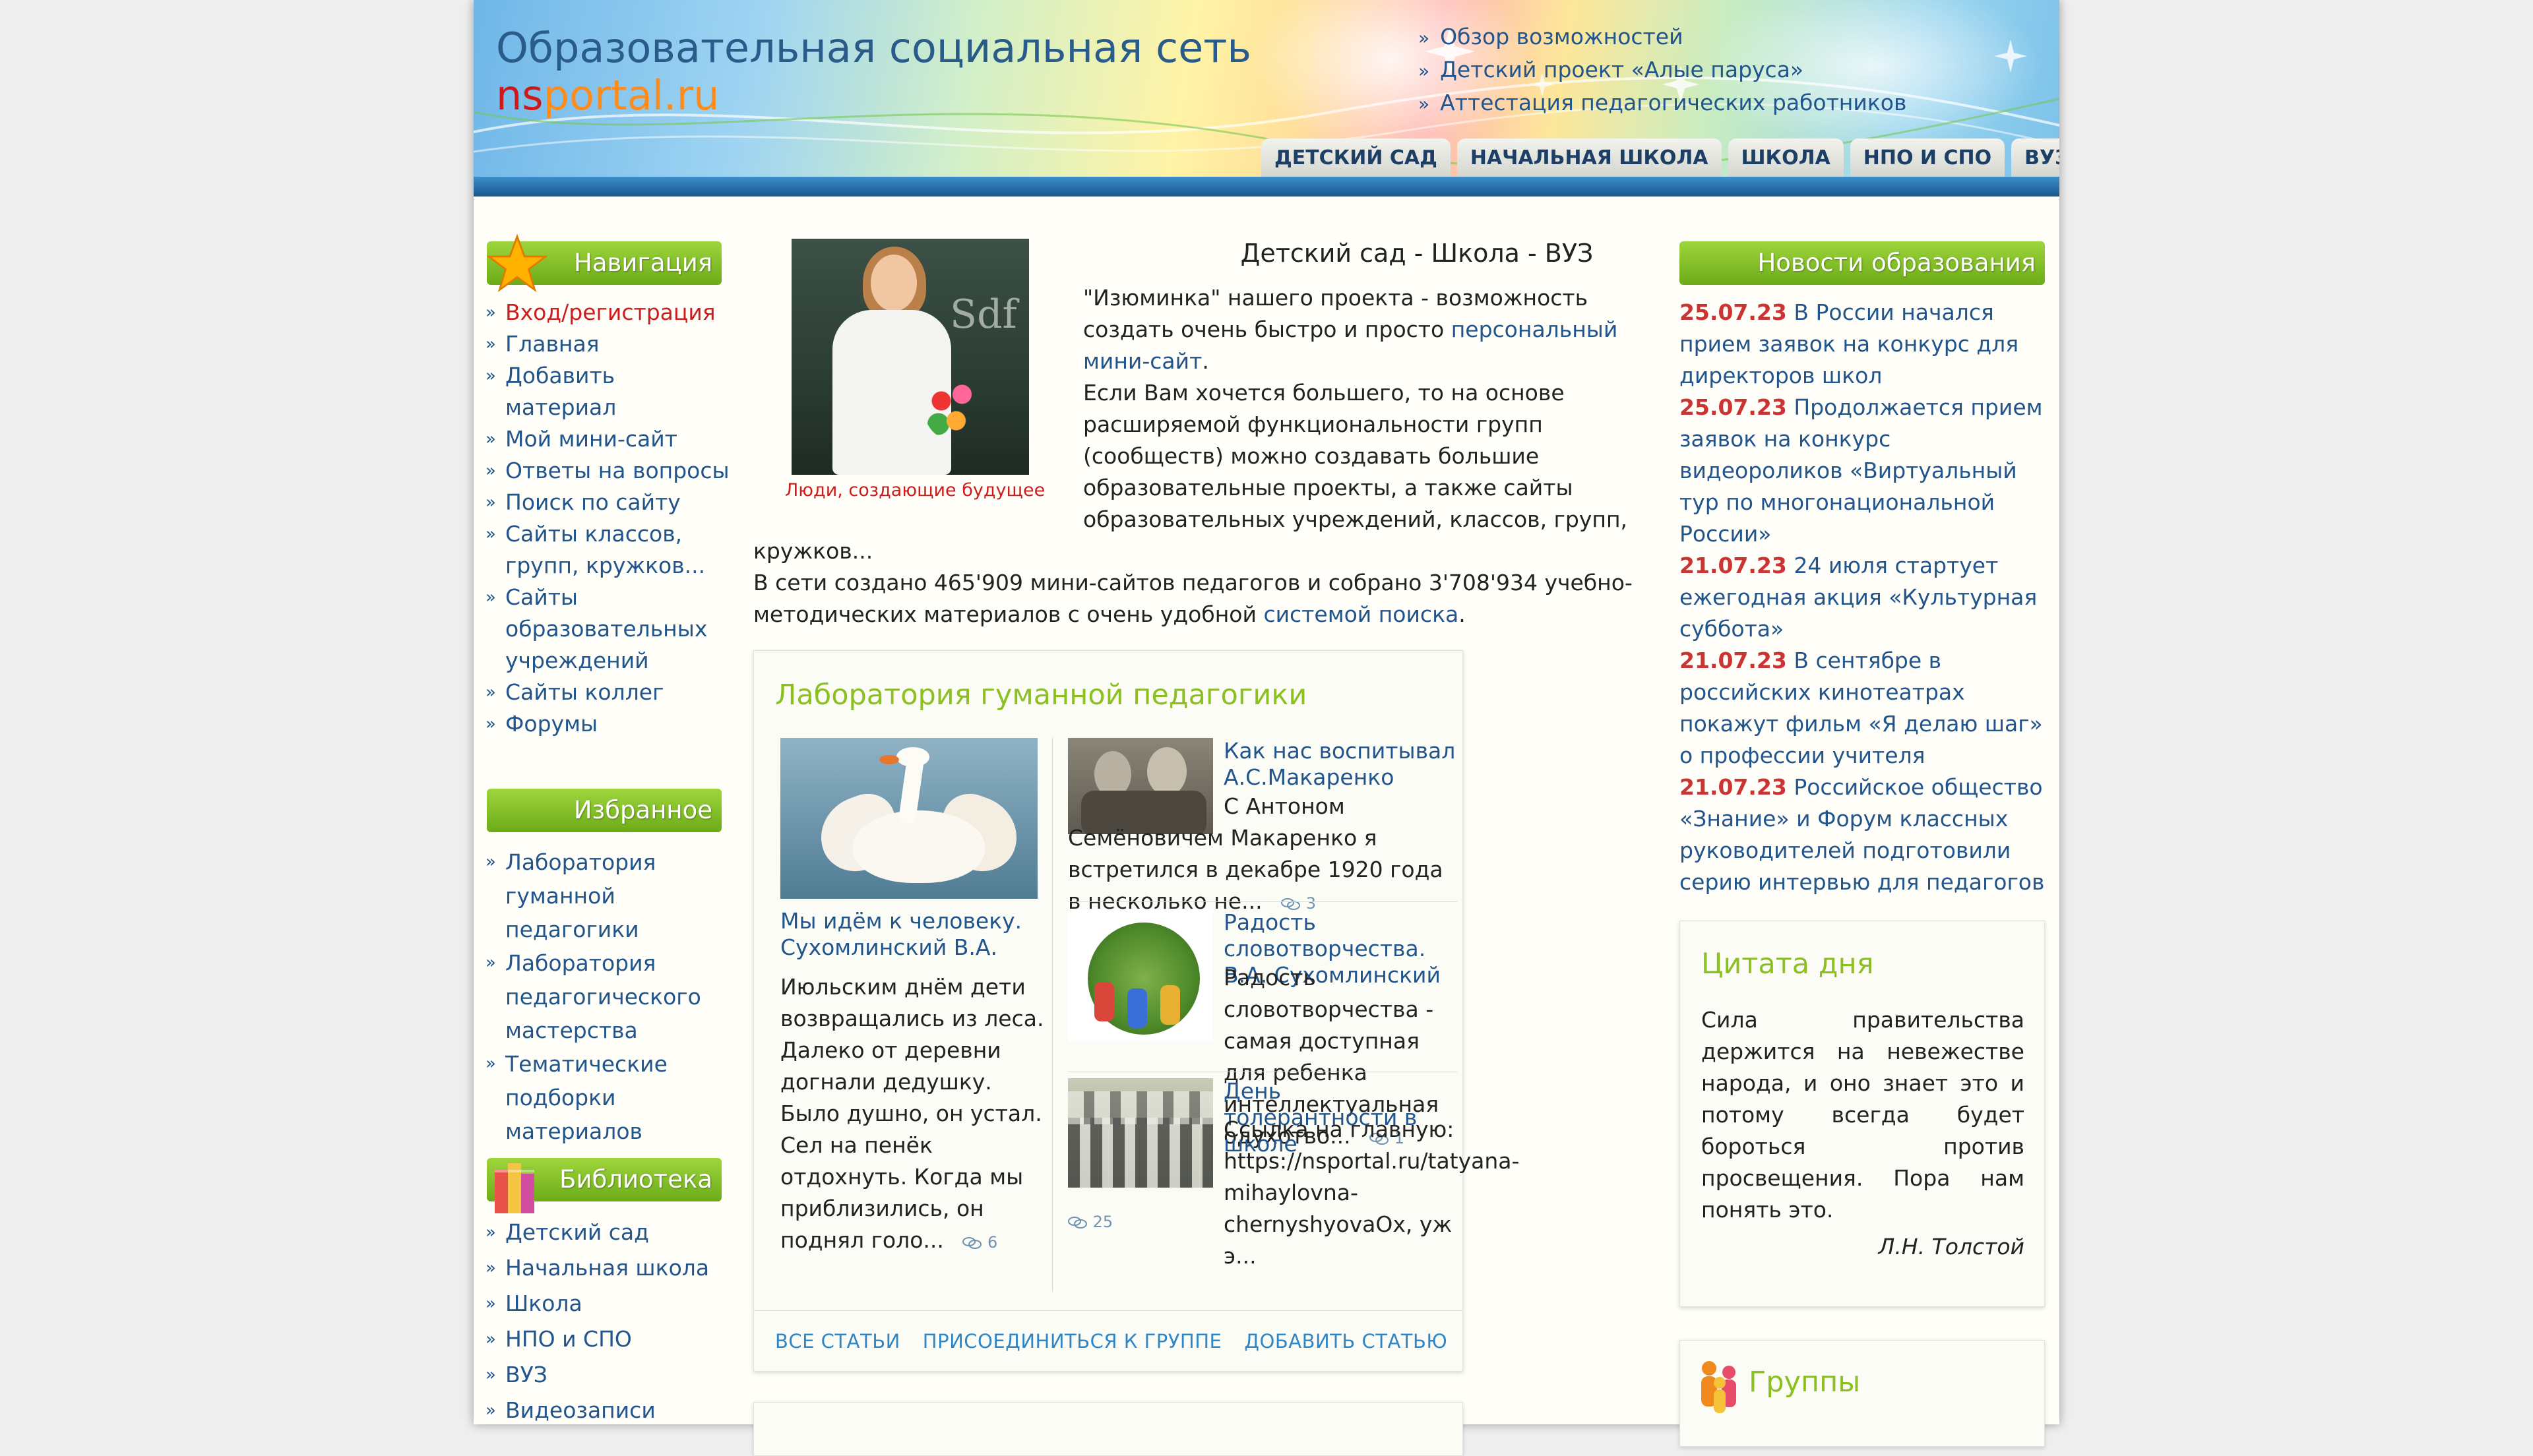  Describe the element at coordinates (1345, 1341) in the screenshot. I see `add-article-link: ДОБАВИТЬ СТАТЬЮ` at that location.